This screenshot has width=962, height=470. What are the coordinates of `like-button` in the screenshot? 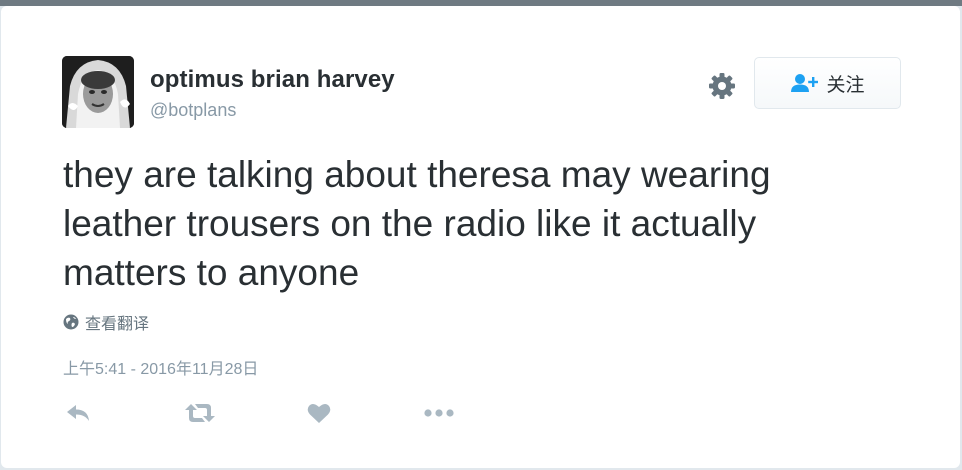 It's located at (319, 413).